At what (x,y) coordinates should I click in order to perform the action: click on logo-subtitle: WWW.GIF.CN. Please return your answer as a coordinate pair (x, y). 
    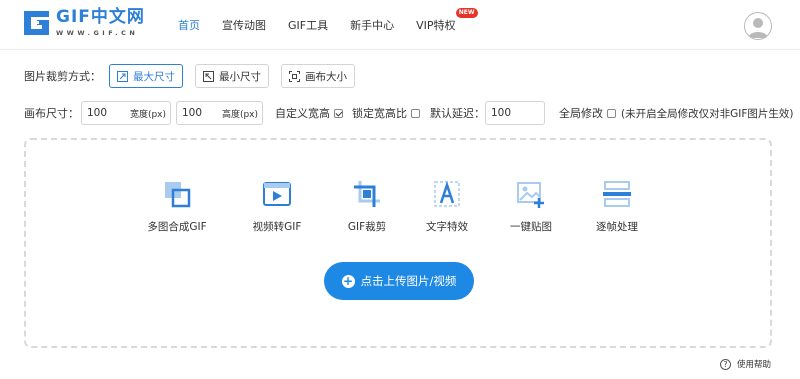
    Looking at the image, I should click on (97, 33).